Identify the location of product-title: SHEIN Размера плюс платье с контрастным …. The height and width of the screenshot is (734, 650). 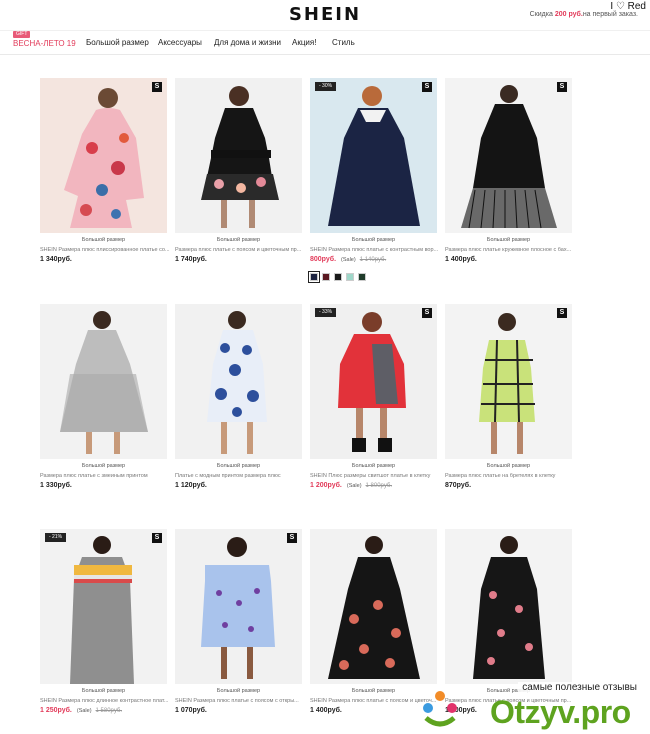
(378, 250).